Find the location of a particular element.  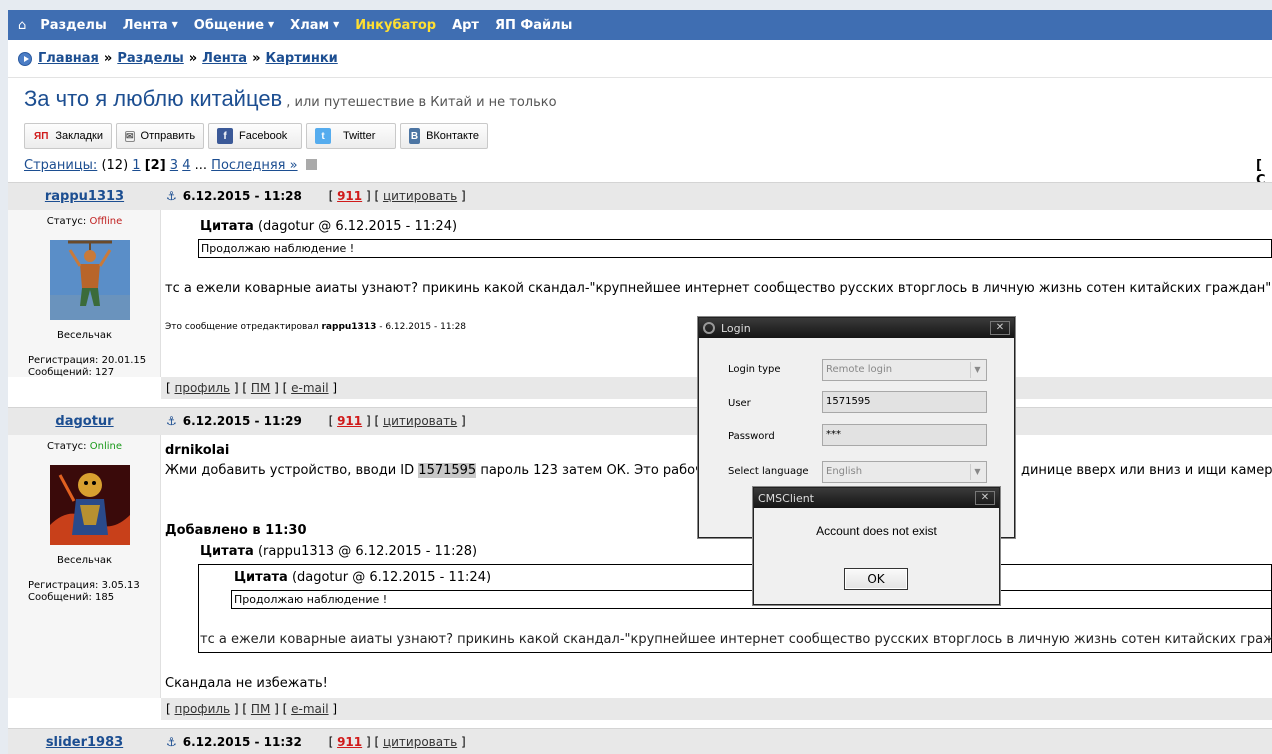

quote-header: Цитата (dagotur @ 6.12.2015 - 11:24) is located at coordinates (328, 226).